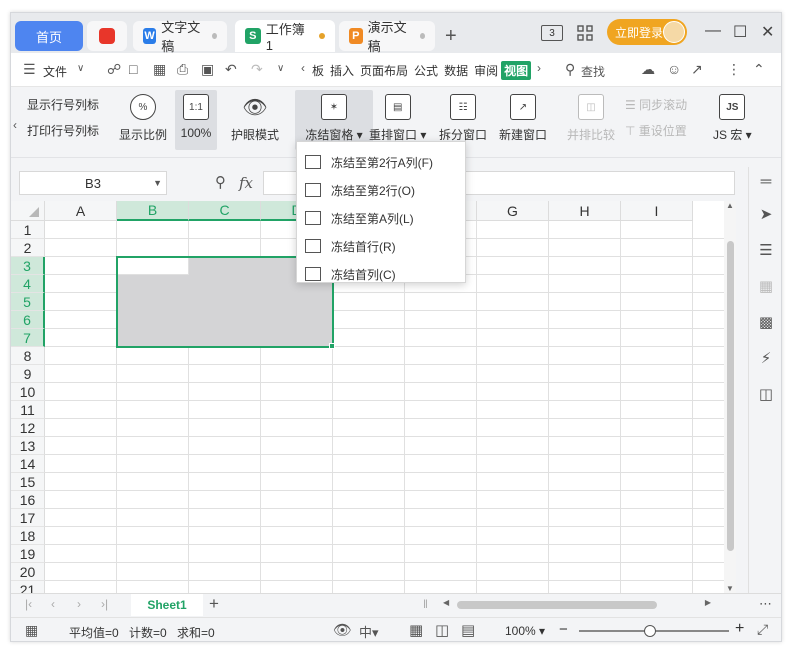 The height and width of the screenshot is (652, 792). What do you see at coordinates (516, 70) in the screenshot?
I see `tab-view: 视图` at bounding box center [516, 70].